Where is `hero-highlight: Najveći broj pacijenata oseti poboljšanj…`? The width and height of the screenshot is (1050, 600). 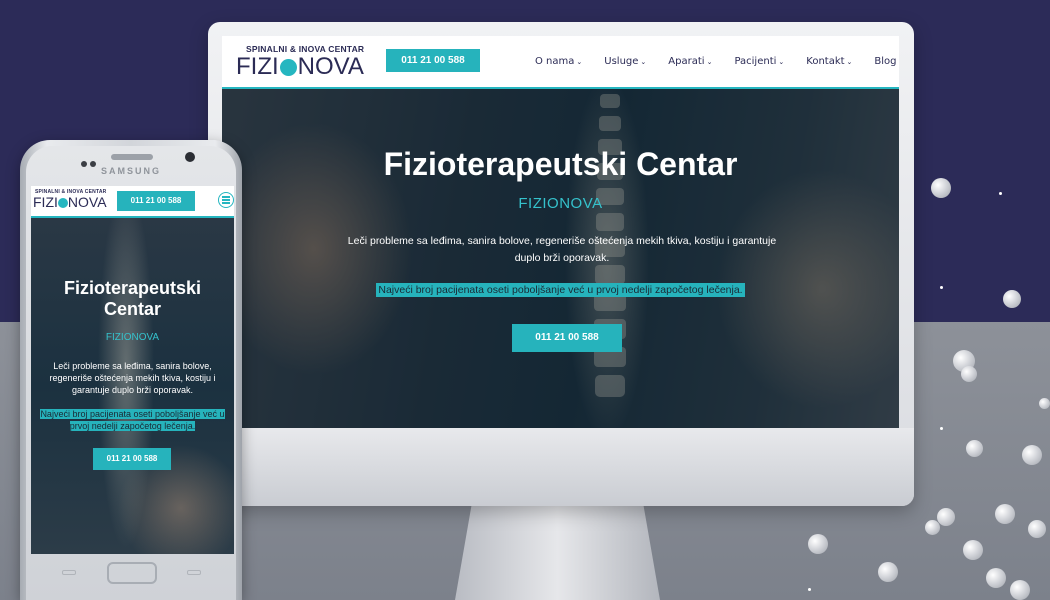 hero-highlight: Najveći broj pacijenata oseti poboljšanj… is located at coordinates (560, 290).